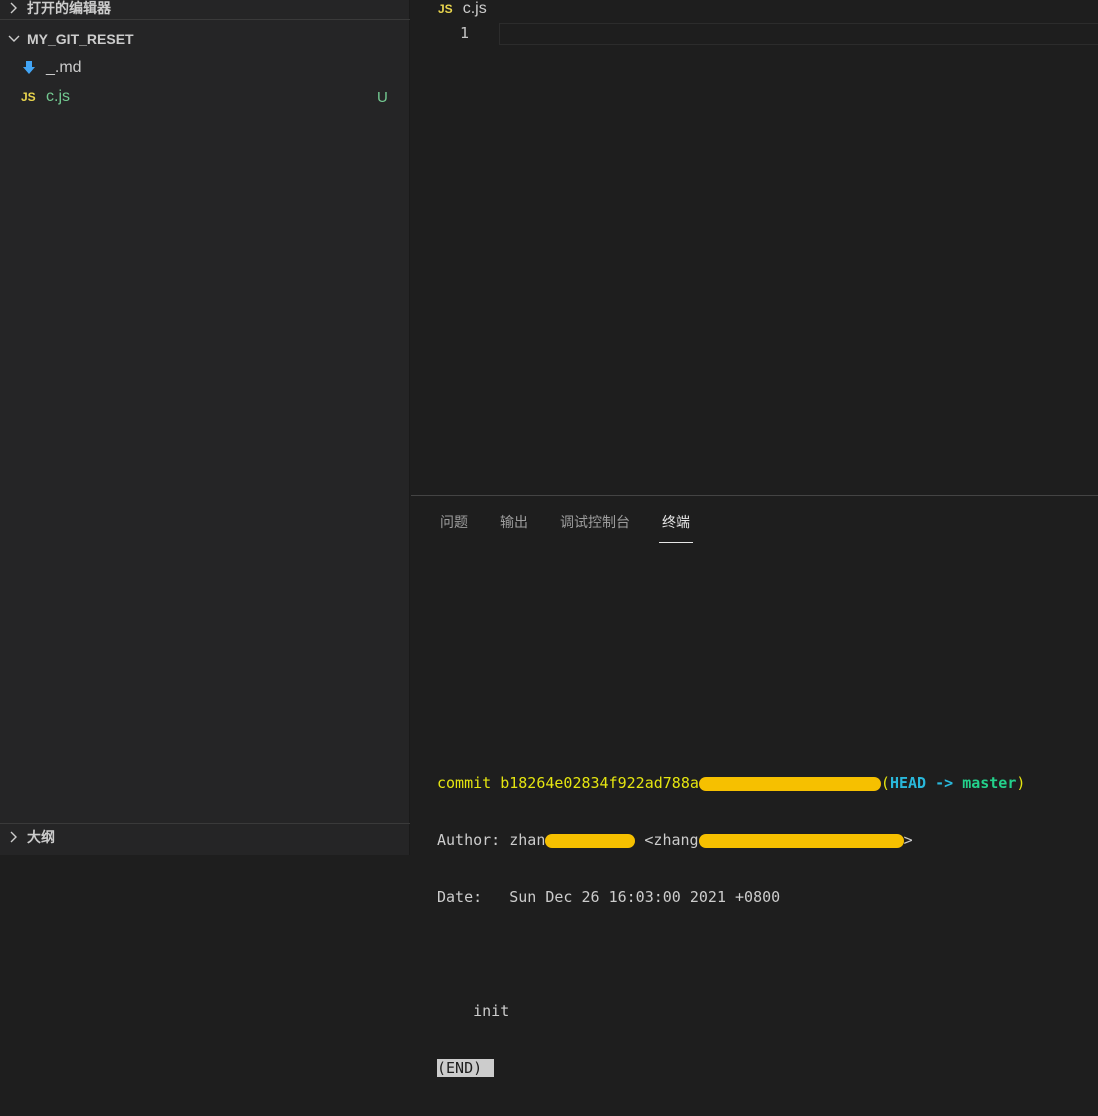 The image size is (1098, 1116). I want to click on date-line: Date: Sun Dec 26 16:03:00 2021 +0800, so click(609, 897).